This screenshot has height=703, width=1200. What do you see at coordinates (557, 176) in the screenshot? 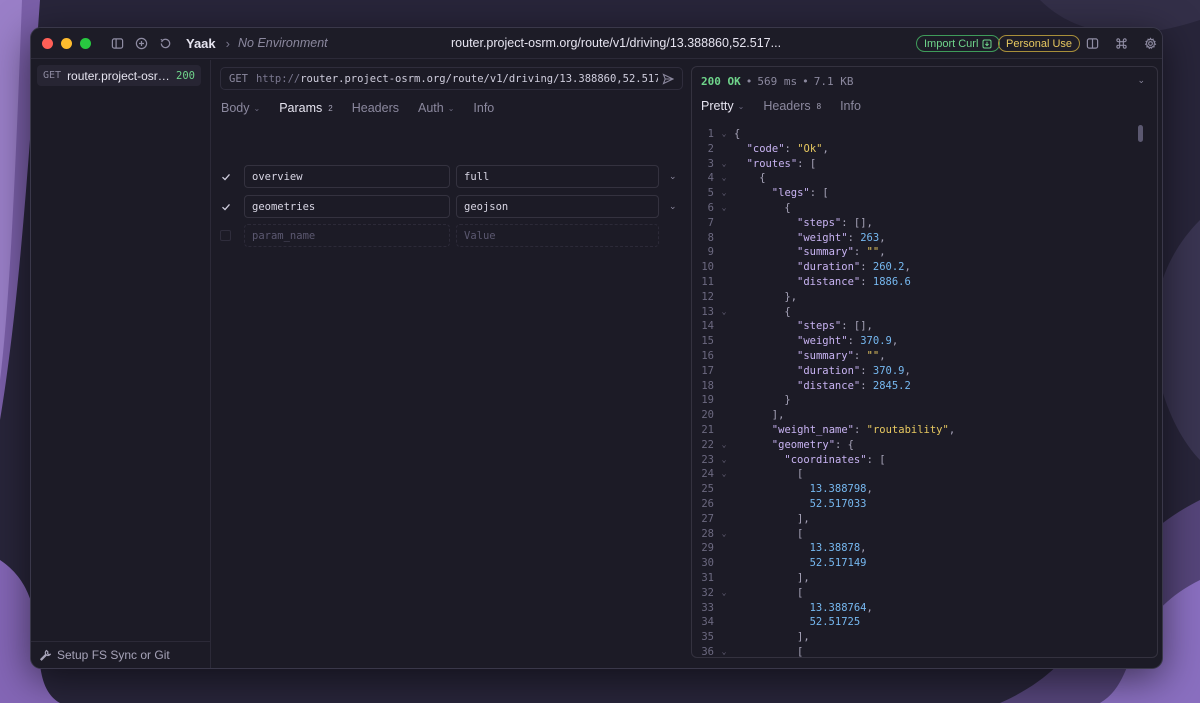
I see `param-value-input: full` at bounding box center [557, 176].